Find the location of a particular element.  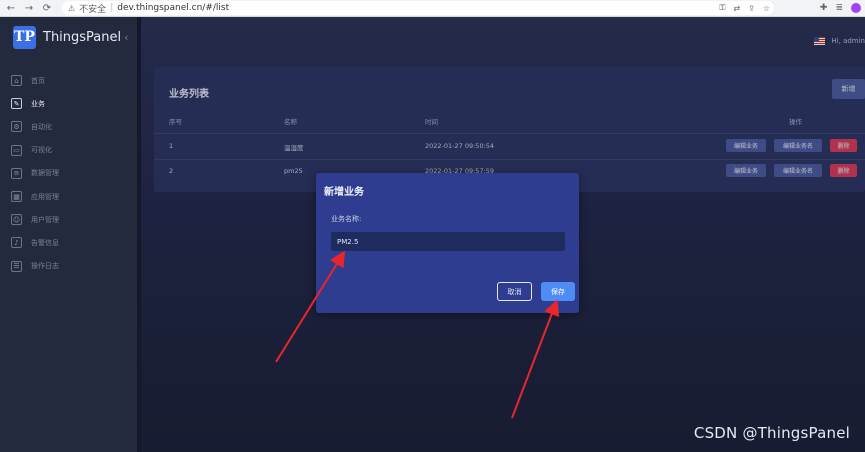

sidebar-item-apps: ▦ 应用管理 is located at coordinates (68, 196).